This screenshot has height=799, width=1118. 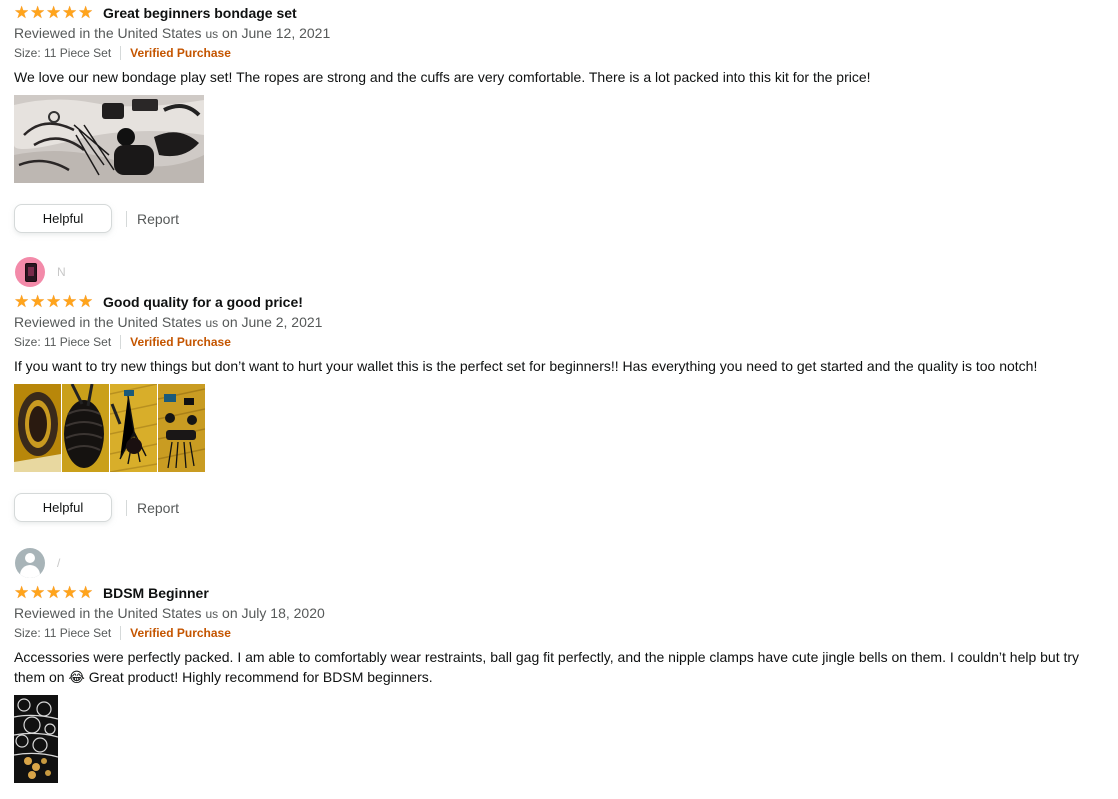 What do you see at coordinates (203, 302) in the screenshot?
I see `review-title: Good quality for a good price!` at bounding box center [203, 302].